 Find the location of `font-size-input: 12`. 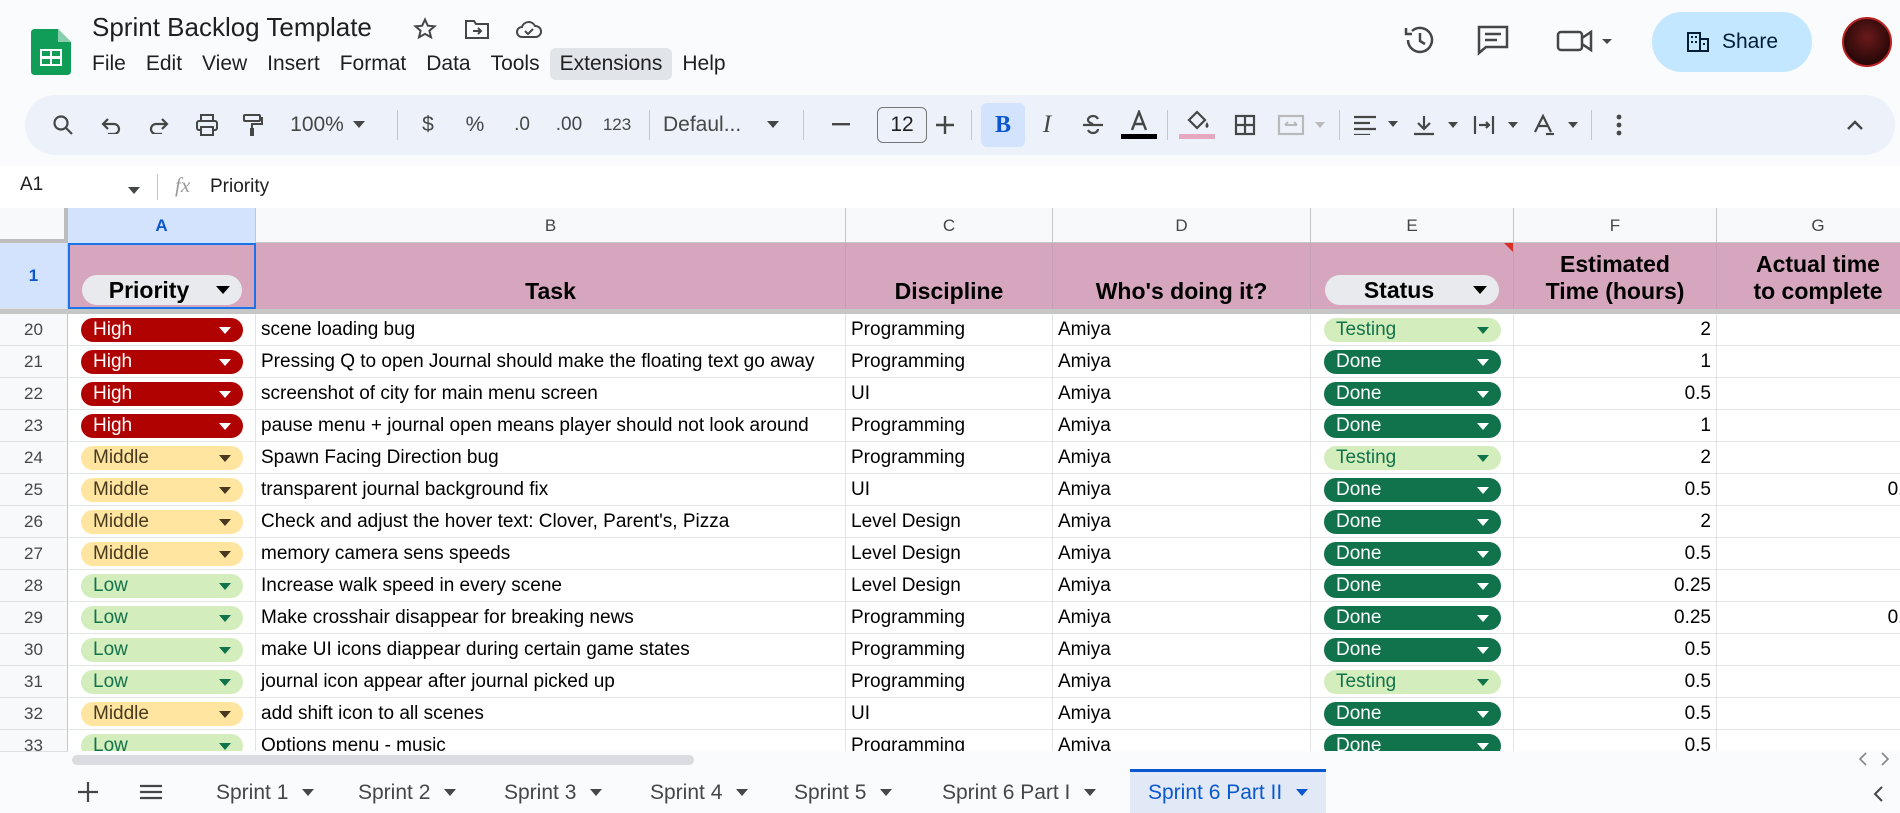

font-size-input: 12 is located at coordinates (902, 125).